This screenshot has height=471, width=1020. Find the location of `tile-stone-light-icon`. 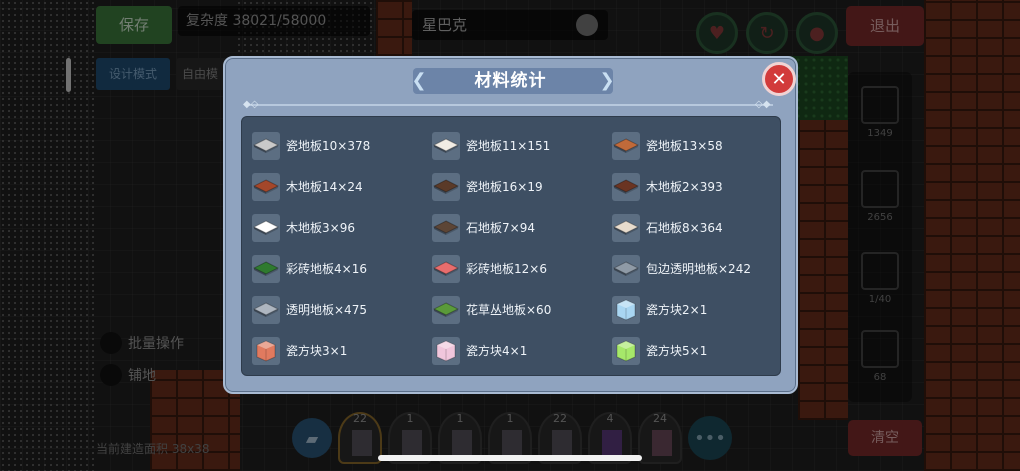

tile-stone-light-icon is located at coordinates (626, 227).